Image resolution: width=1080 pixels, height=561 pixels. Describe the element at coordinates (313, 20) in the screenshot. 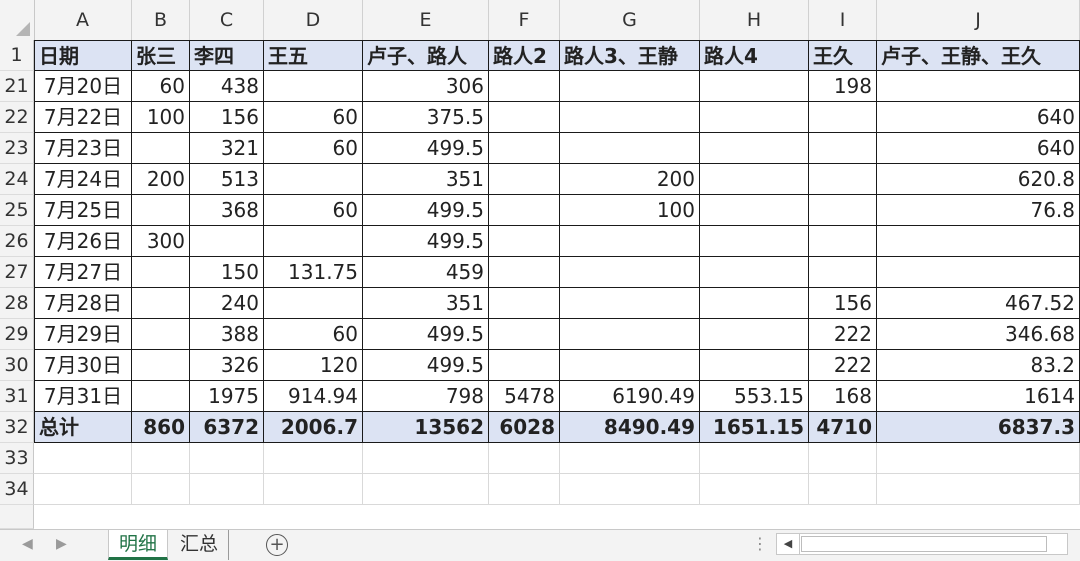

I see `column-header-d: D` at that location.